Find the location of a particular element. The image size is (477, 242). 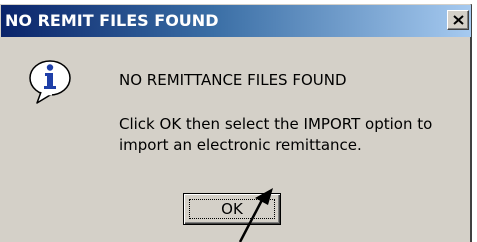

ok-button: OK is located at coordinates (232, 209).